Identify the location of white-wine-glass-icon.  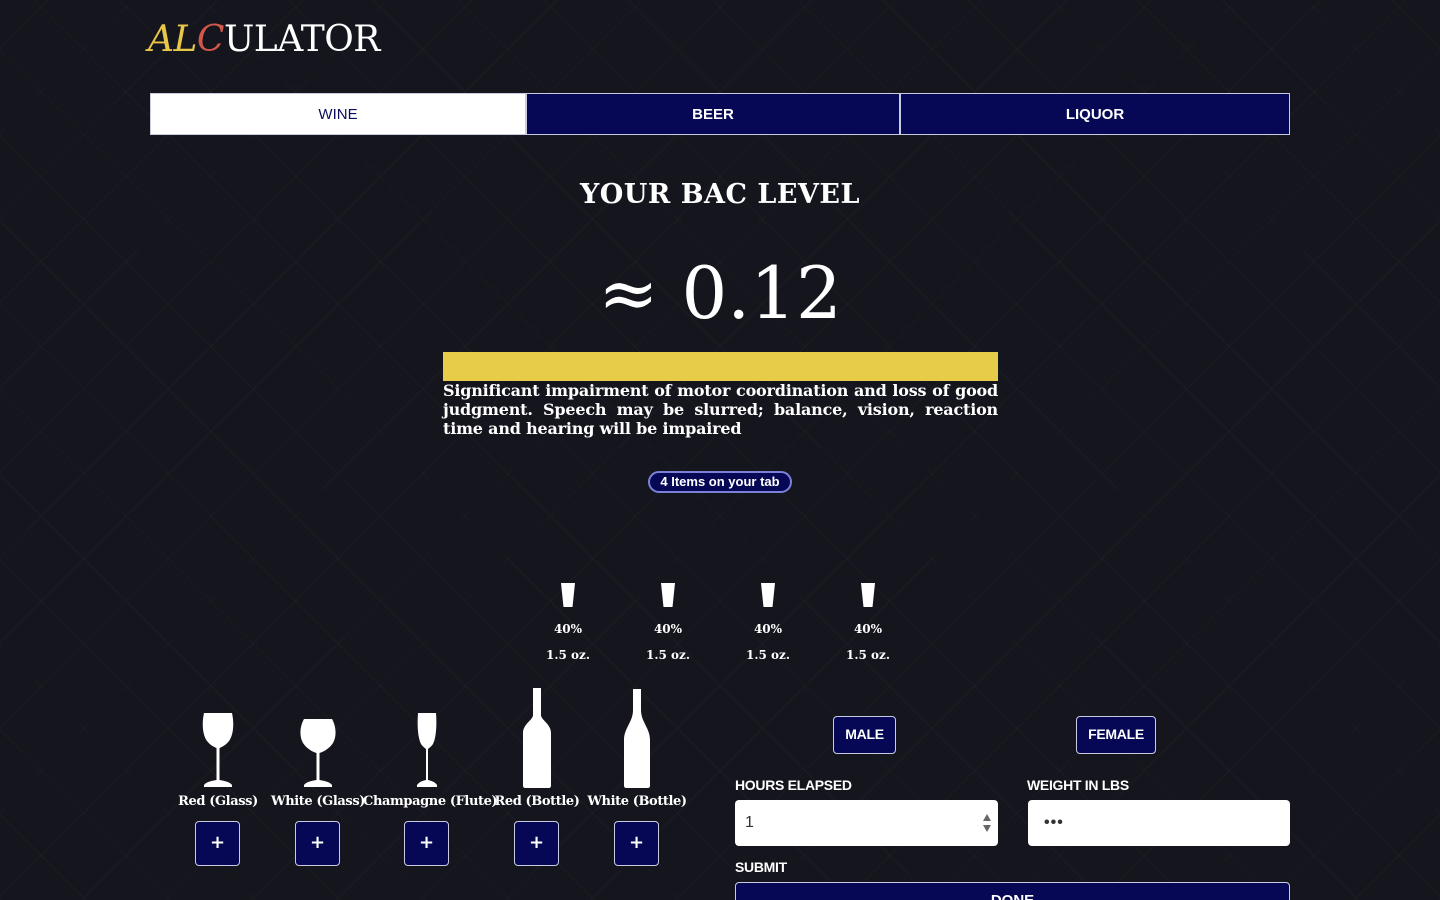
(318, 753).